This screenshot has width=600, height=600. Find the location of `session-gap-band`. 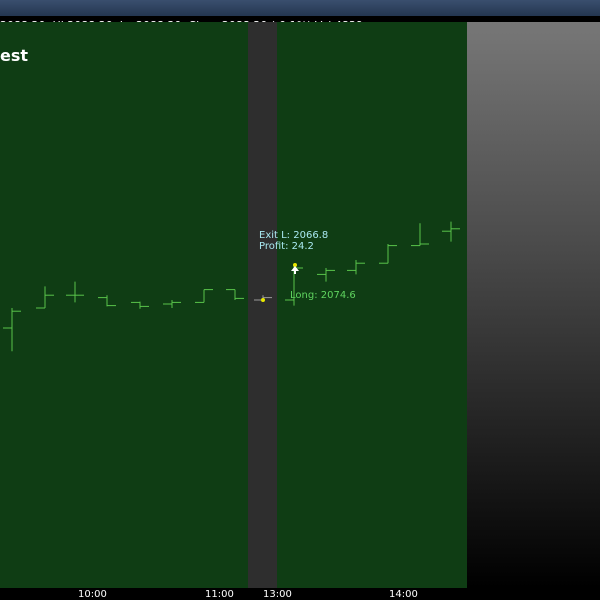

session-gap-band is located at coordinates (262, 305).